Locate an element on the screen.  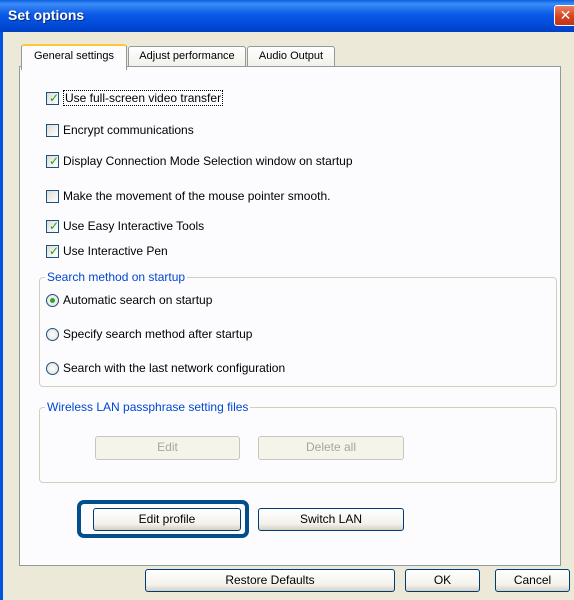
tab-audio-output: Audio Output is located at coordinates (291, 57).